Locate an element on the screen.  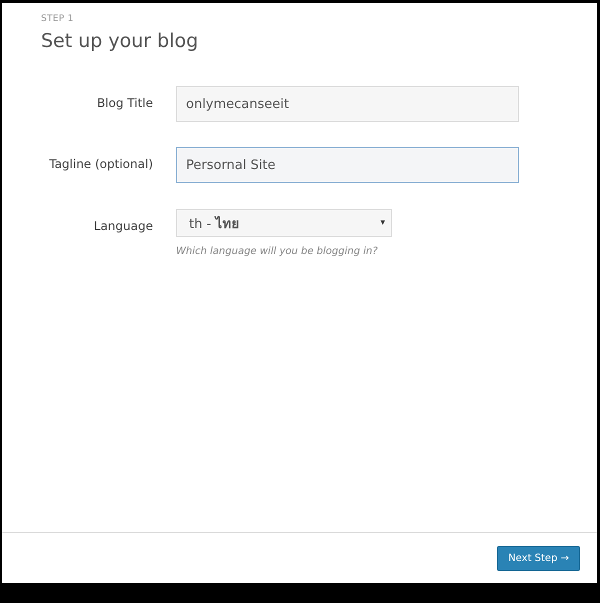
field-label: Tagline (optional) is located at coordinates (100, 163).